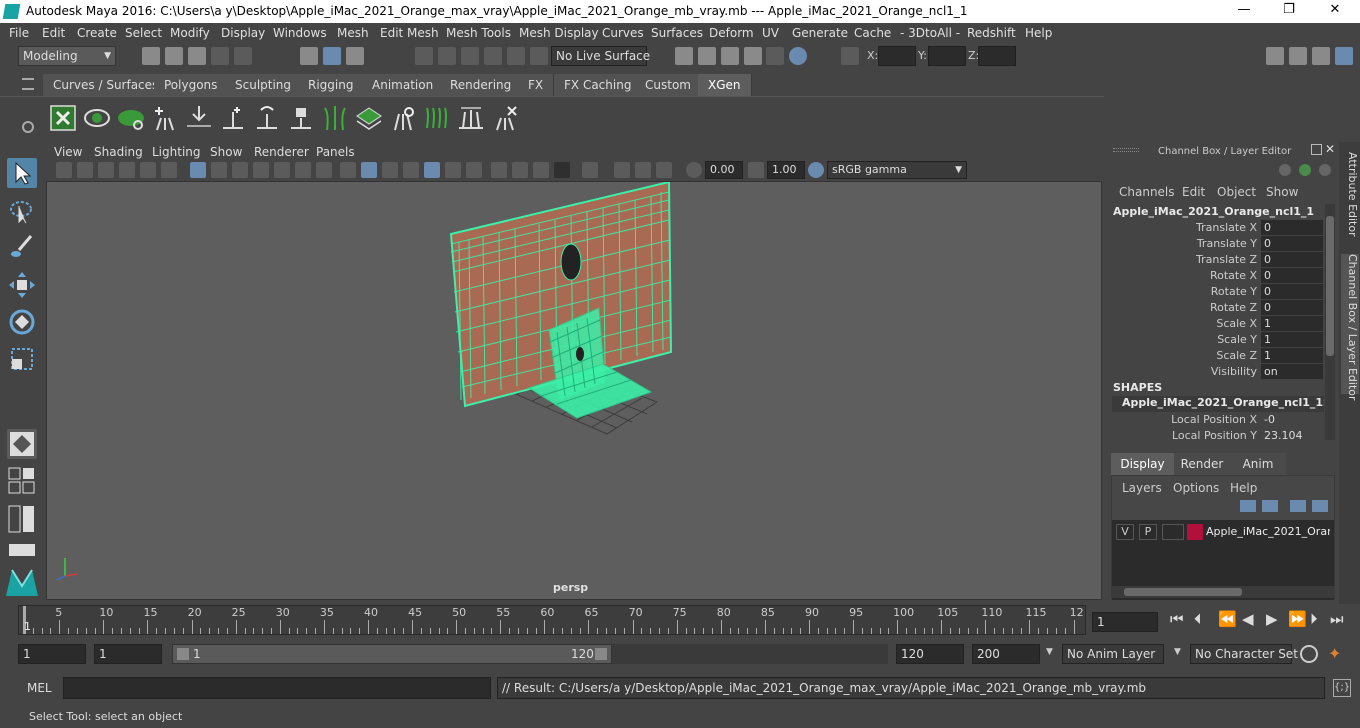 The image size is (1360, 728). What do you see at coordinates (1248, 506) in the screenshot?
I see `move-layer-up-icon` at bounding box center [1248, 506].